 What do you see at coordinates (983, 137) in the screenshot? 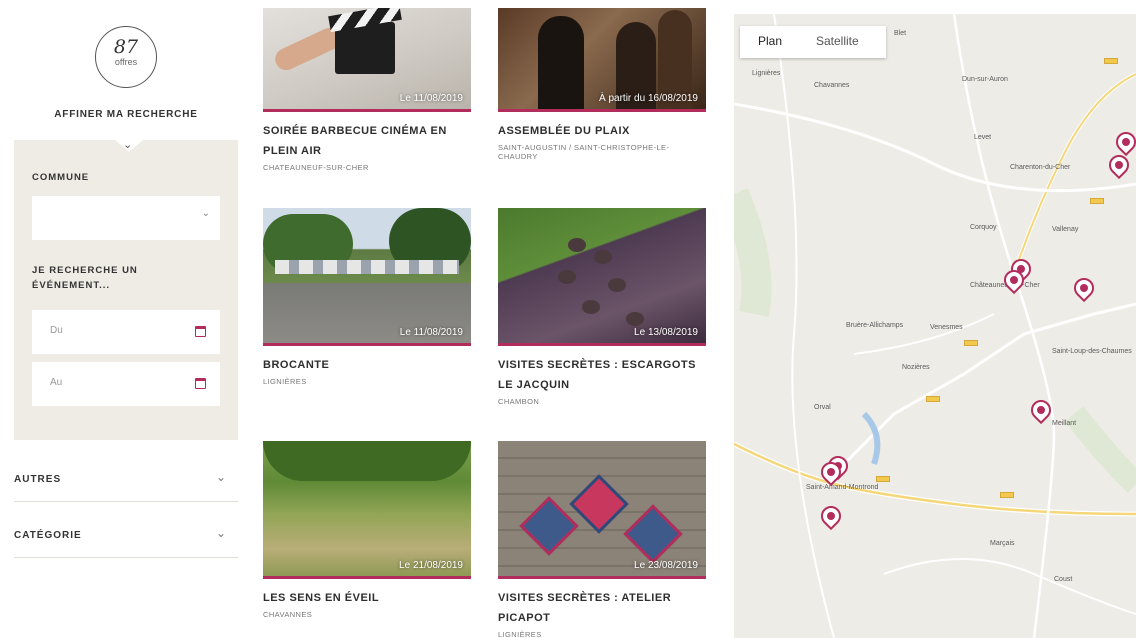
I see `map-place-label: Levet` at bounding box center [983, 137].